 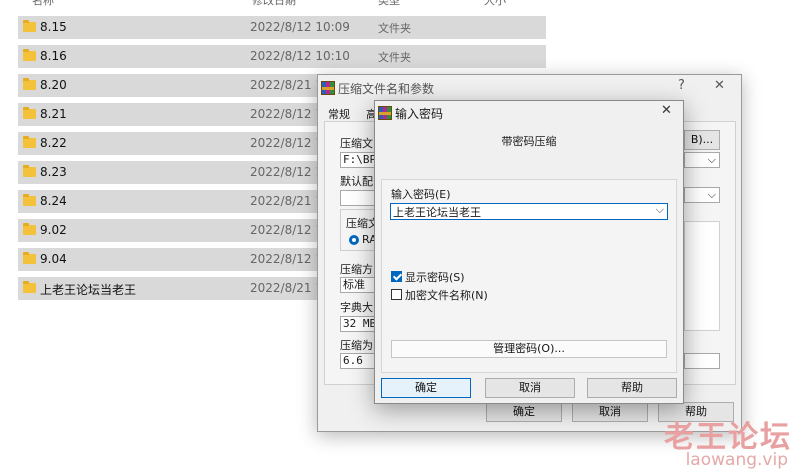 I want to click on file-name: 9.02, so click(x=53, y=230).